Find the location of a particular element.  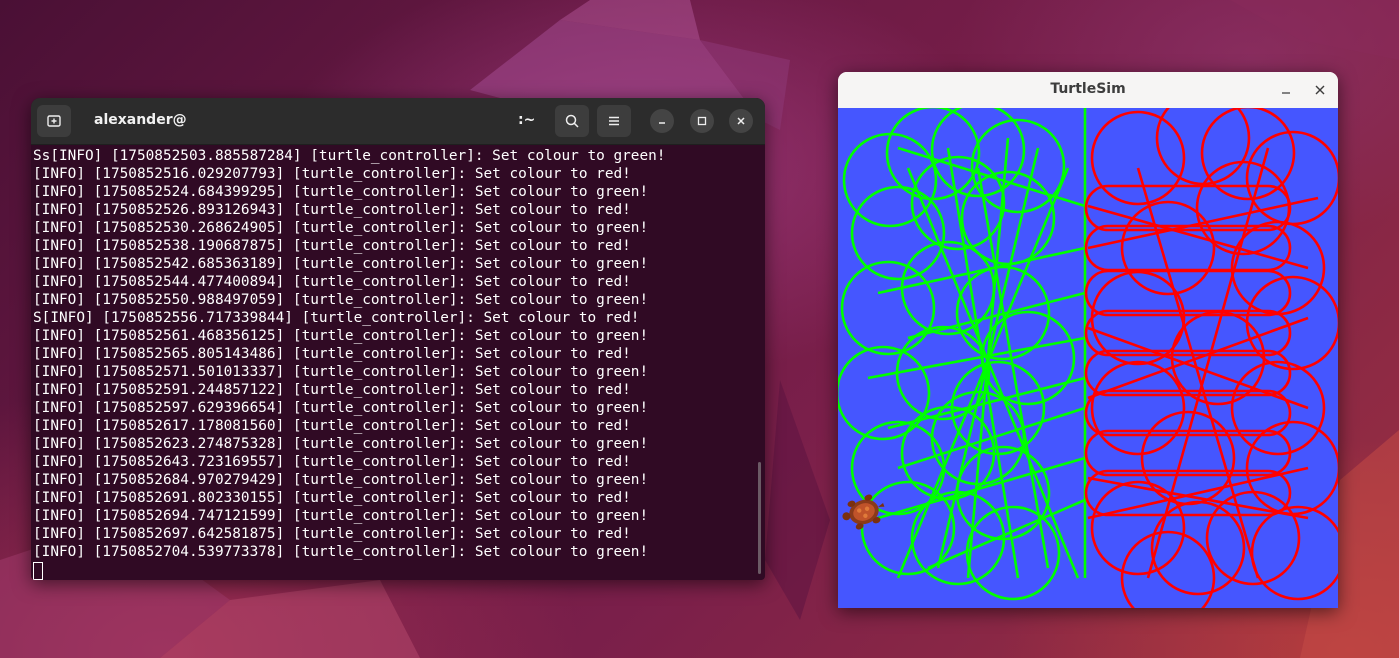

maximize-button is located at coordinates (702, 121).